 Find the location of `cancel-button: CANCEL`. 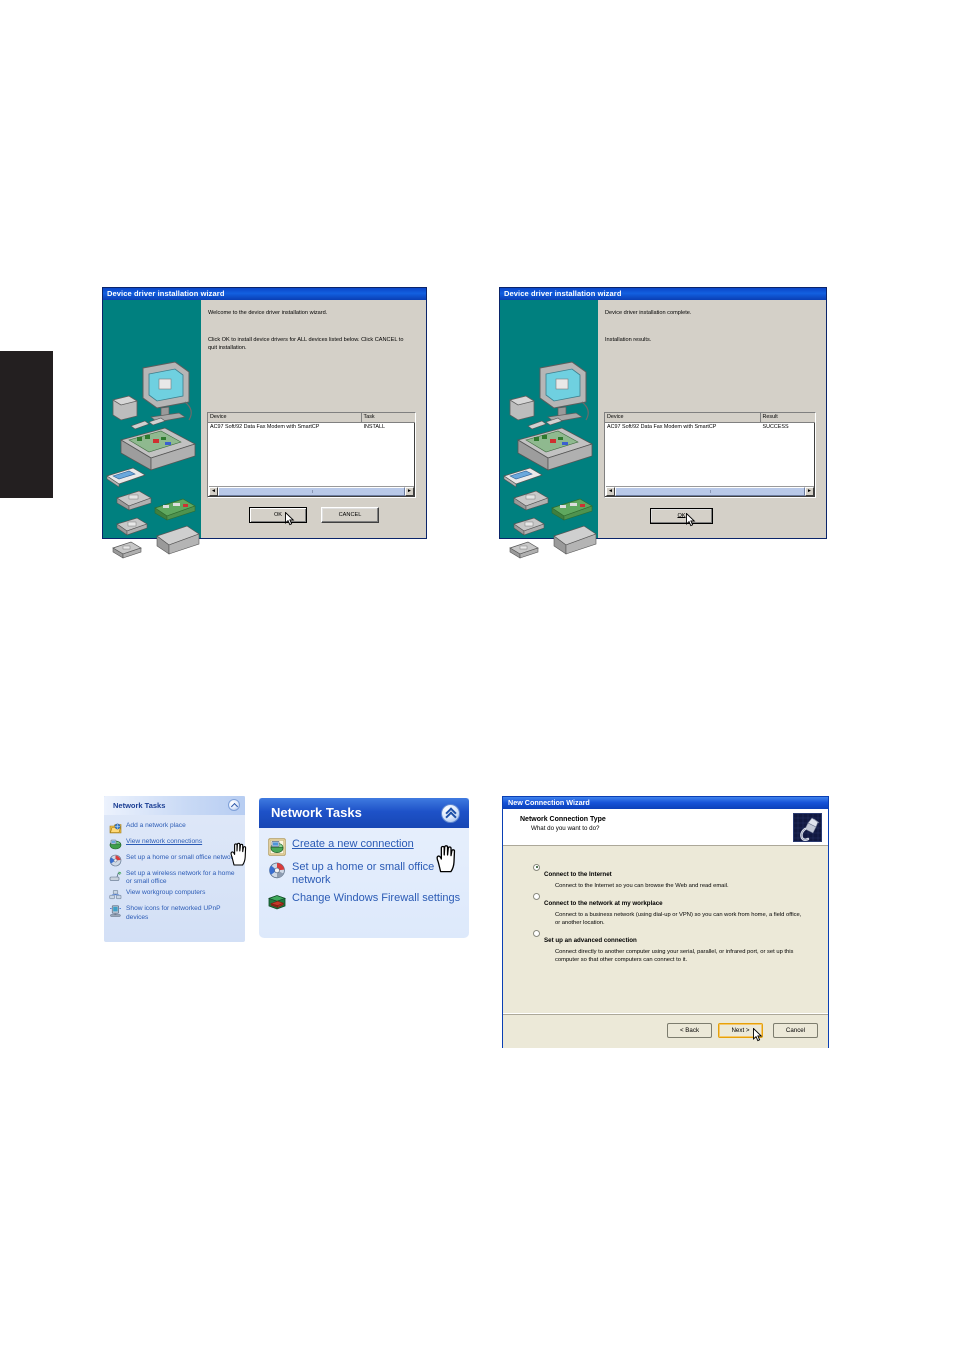

cancel-button: CANCEL is located at coordinates (350, 515).